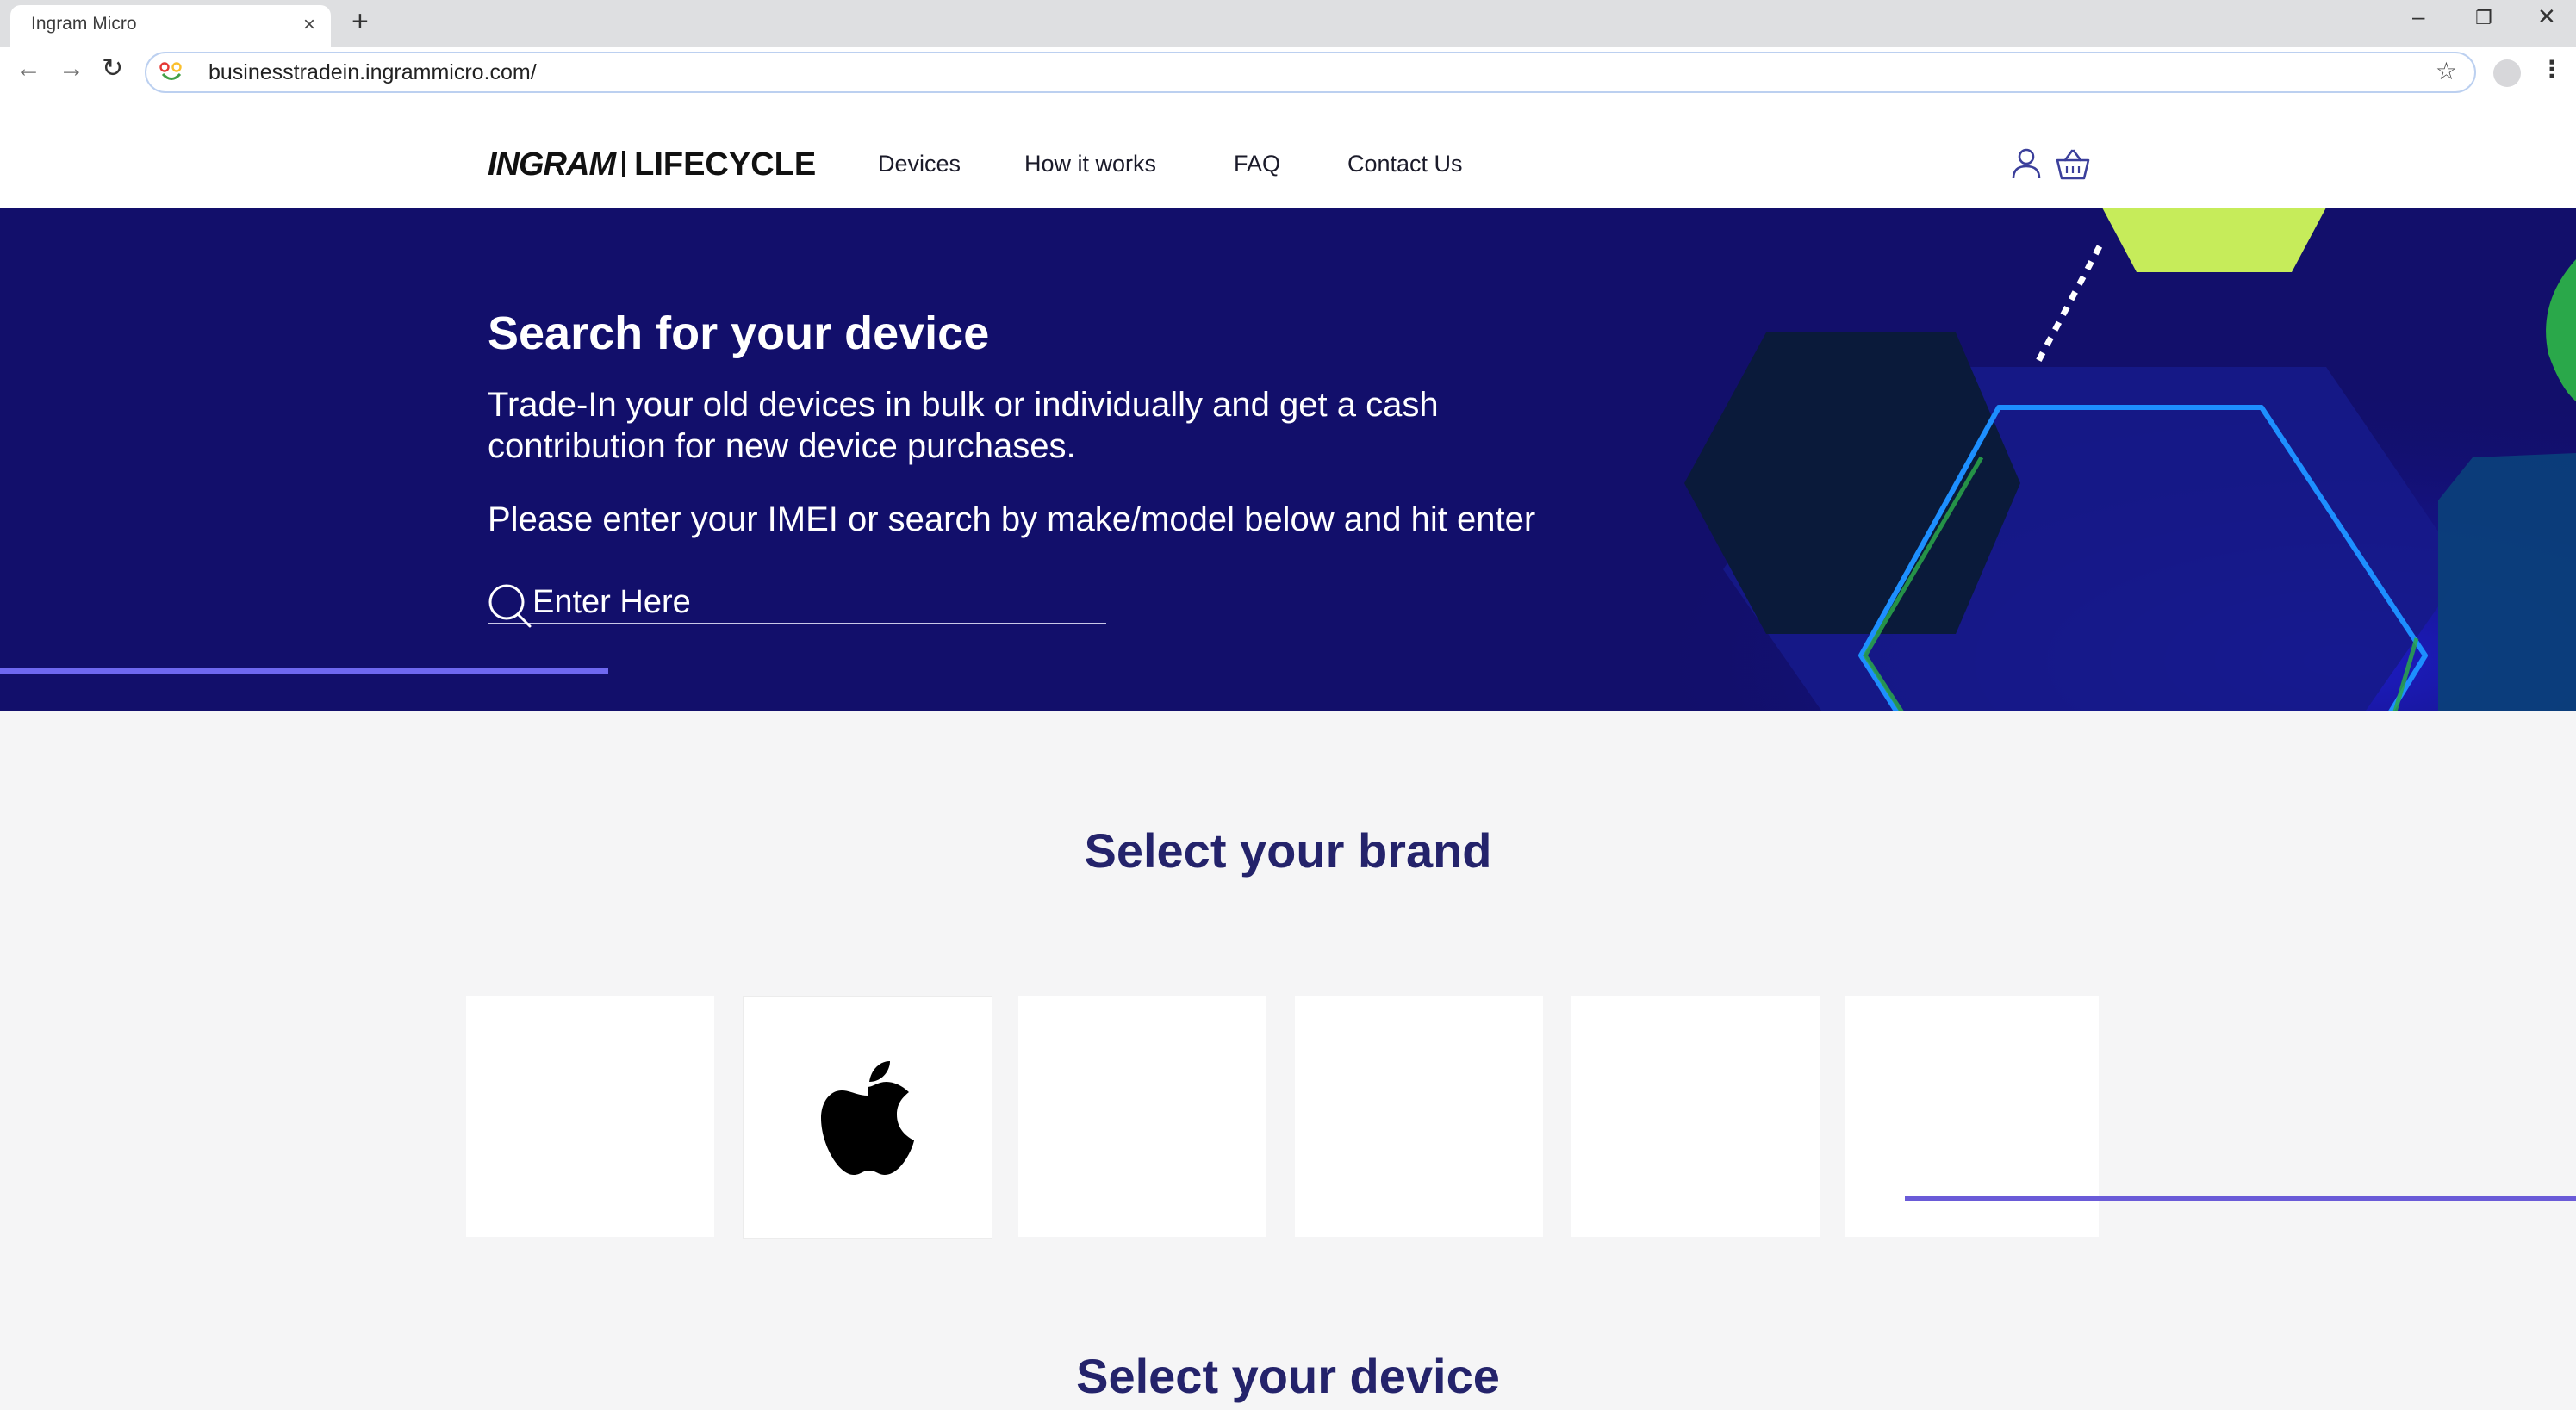 The height and width of the screenshot is (1410, 2576). What do you see at coordinates (1288, 1376) in the screenshot?
I see `select-device-heading: Select your device` at bounding box center [1288, 1376].